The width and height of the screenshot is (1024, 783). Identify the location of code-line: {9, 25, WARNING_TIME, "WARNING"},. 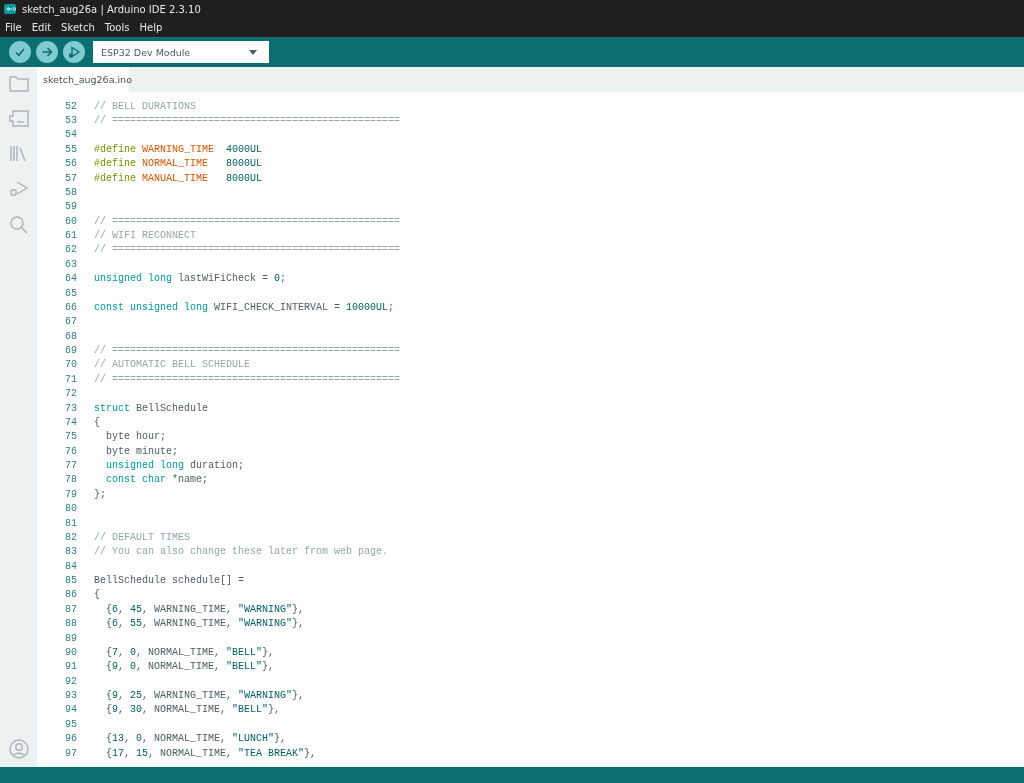
(205, 696).